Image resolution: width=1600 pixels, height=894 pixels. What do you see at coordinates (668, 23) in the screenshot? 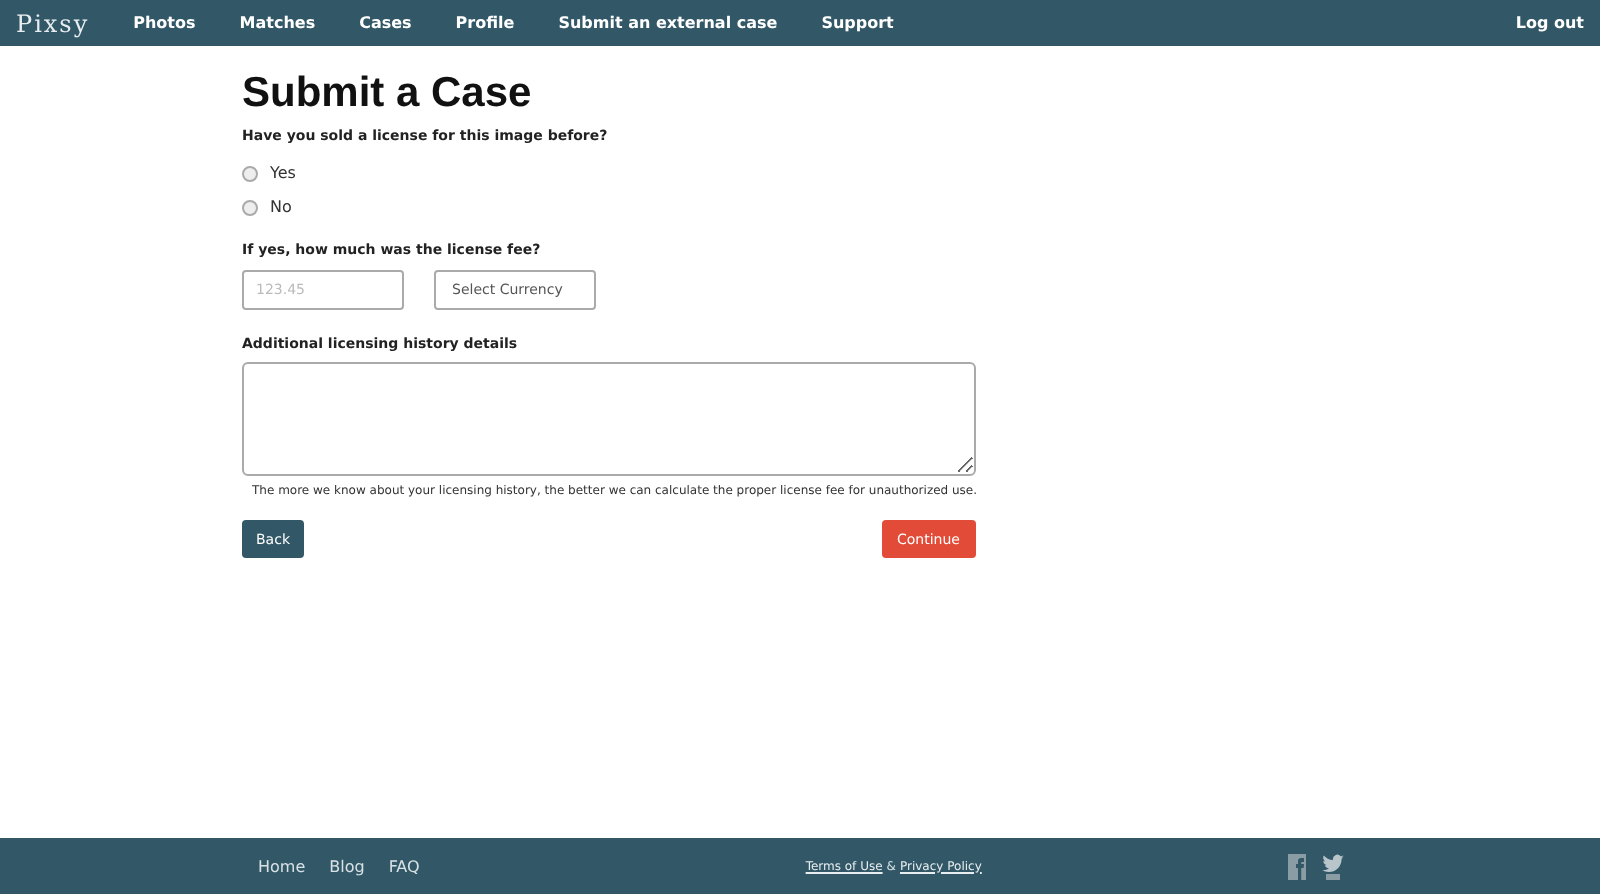
I see `nav-link: Submit an external case` at bounding box center [668, 23].